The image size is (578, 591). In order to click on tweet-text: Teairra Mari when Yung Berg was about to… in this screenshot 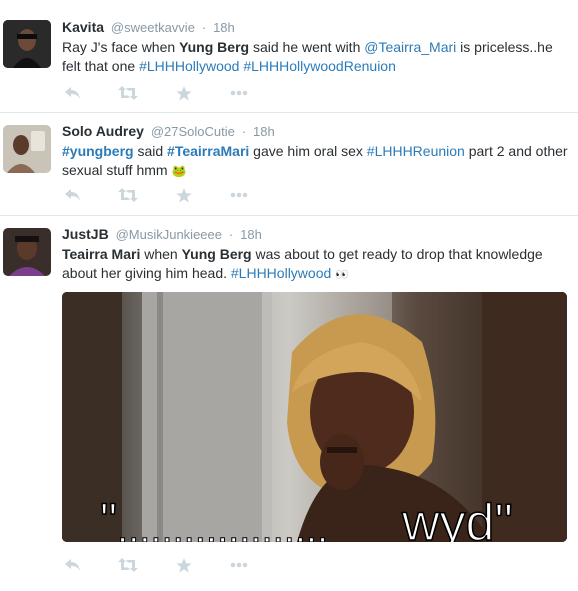, I will do `click(316, 265)`.